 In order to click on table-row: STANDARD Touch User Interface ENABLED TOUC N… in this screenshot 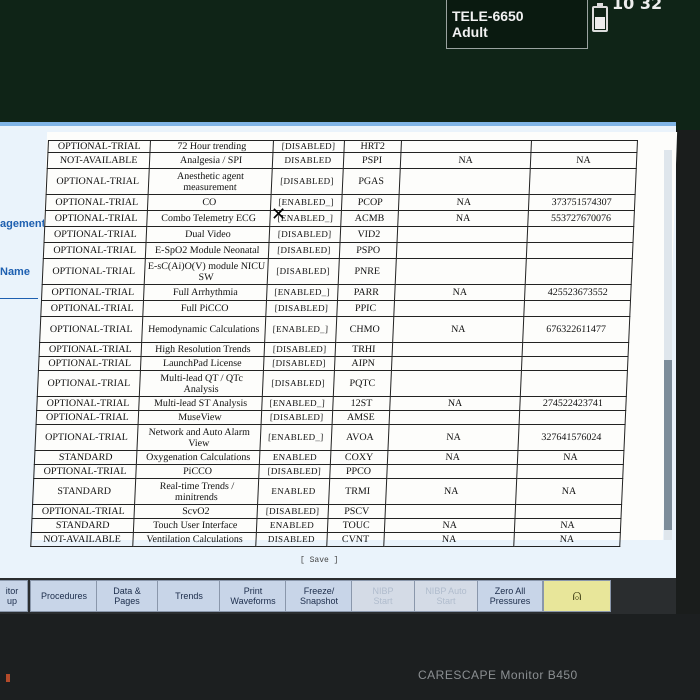, I will do `click(326, 525)`.